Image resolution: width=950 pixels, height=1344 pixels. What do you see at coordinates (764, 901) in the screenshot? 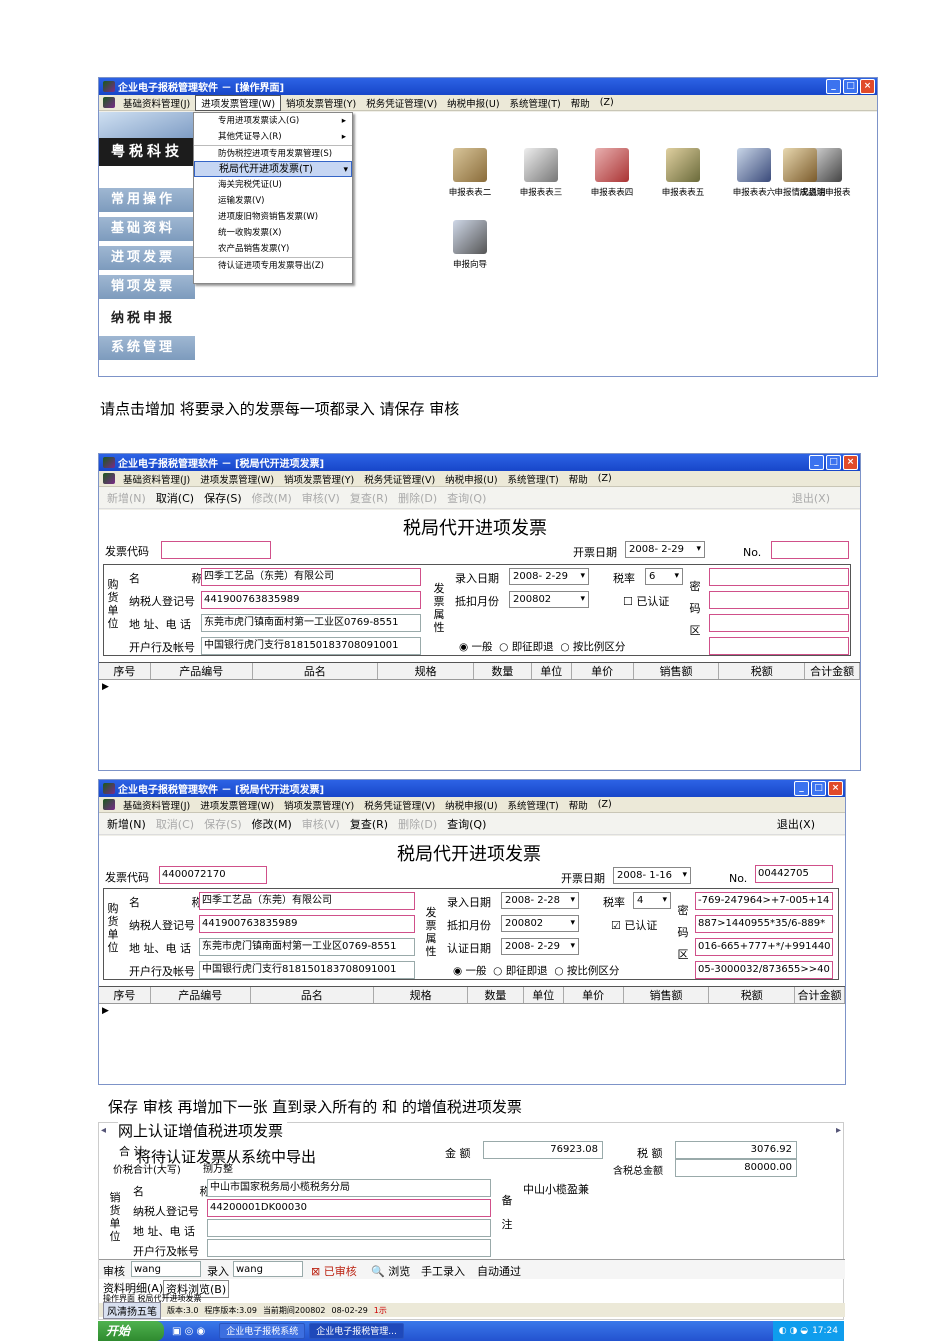
I see `secret-line-1: -769-247964>+7-005+14` at bounding box center [764, 901].